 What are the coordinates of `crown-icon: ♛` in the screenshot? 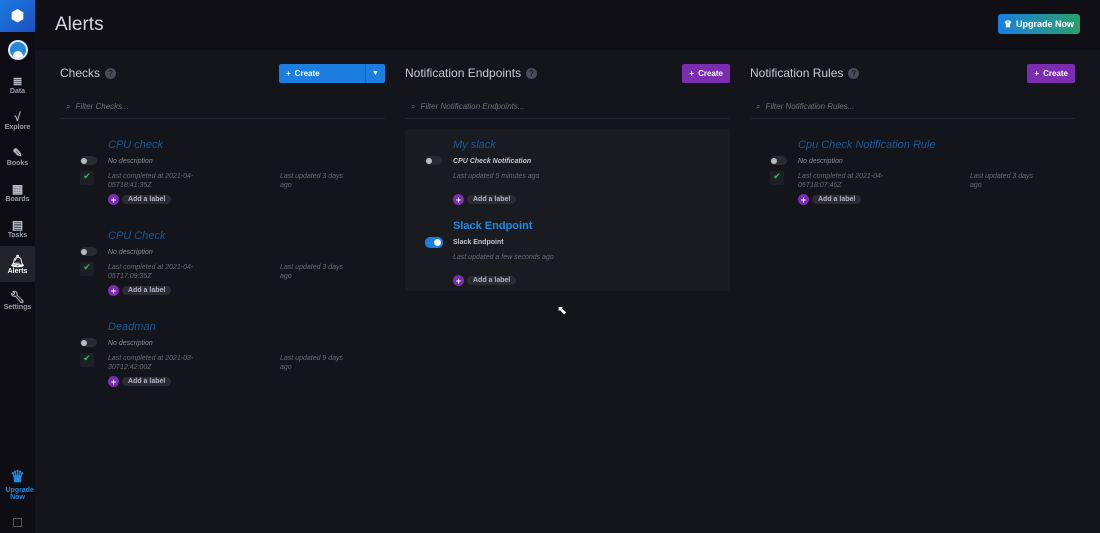 It's located at (17, 477).